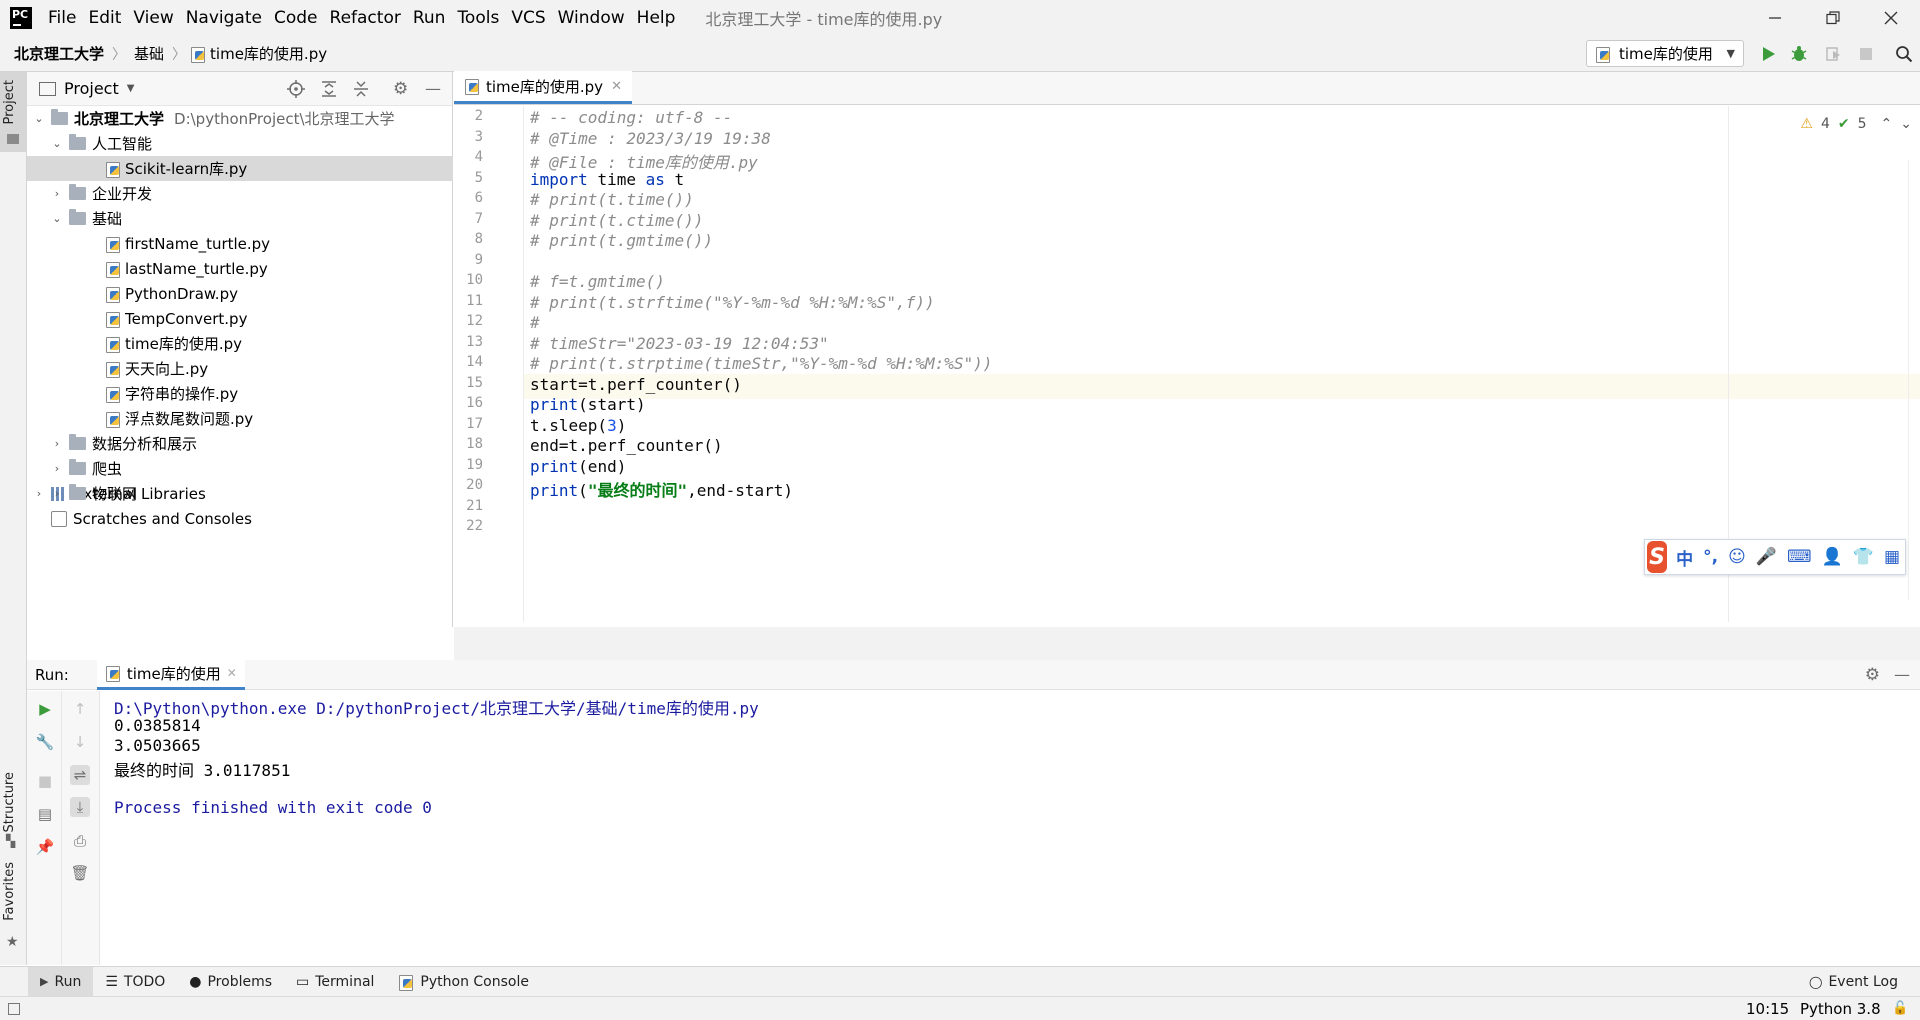  What do you see at coordinates (45, 742) in the screenshot?
I see `wrench-icon: 🔧` at bounding box center [45, 742].